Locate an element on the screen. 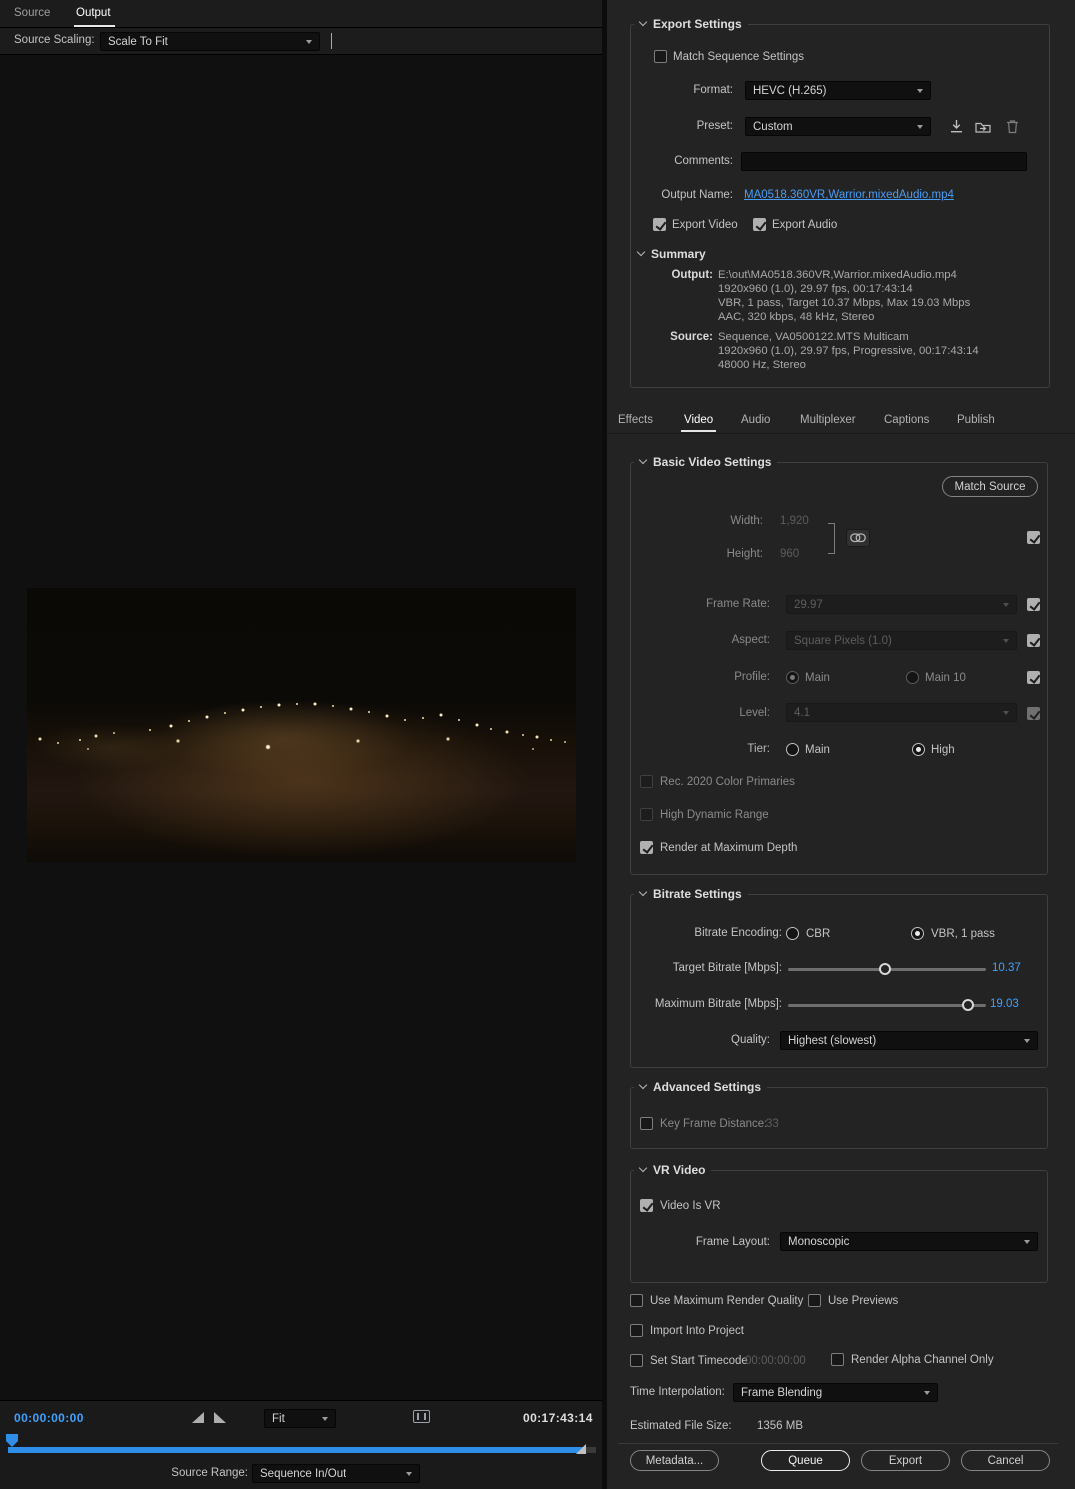  bitrate-header: Bitrate Settings is located at coordinates (691, 894).